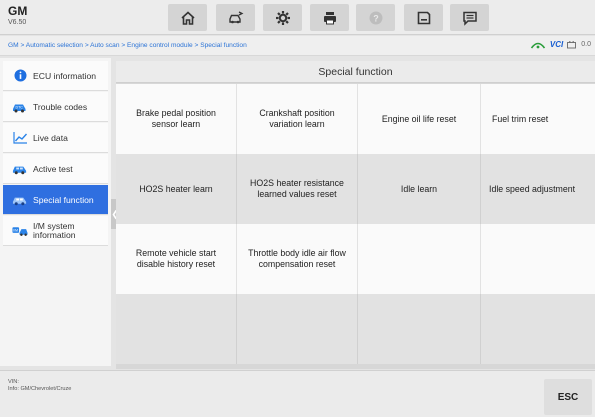 The height and width of the screenshot is (417, 595). I want to click on sidebar-item-label: Active test, so click(53, 168).